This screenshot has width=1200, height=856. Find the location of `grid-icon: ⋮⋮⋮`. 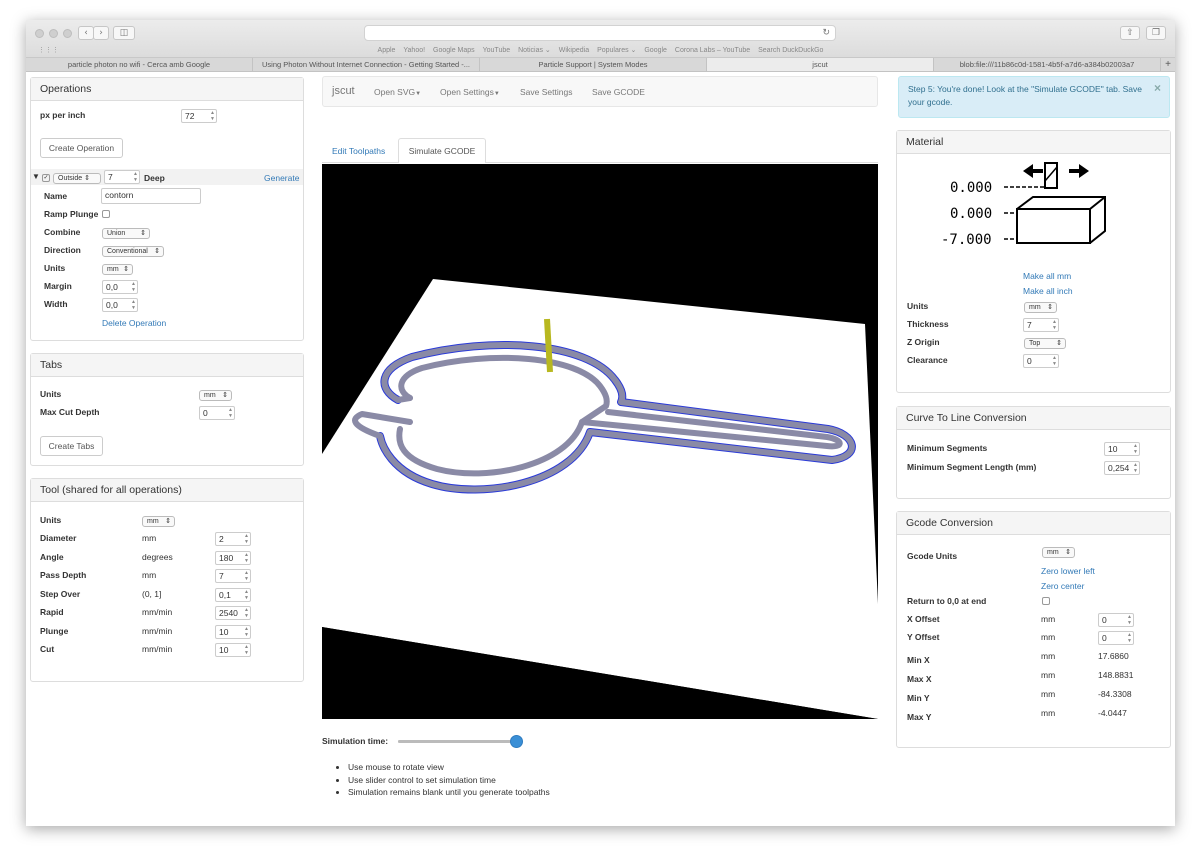

grid-icon: ⋮⋮⋮ is located at coordinates (48, 50).